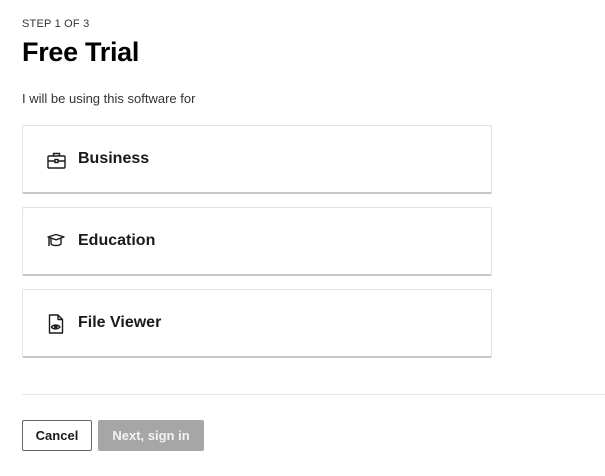  Describe the element at coordinates (313, 394) in the screenshot. I see `footer-divider` at that location.